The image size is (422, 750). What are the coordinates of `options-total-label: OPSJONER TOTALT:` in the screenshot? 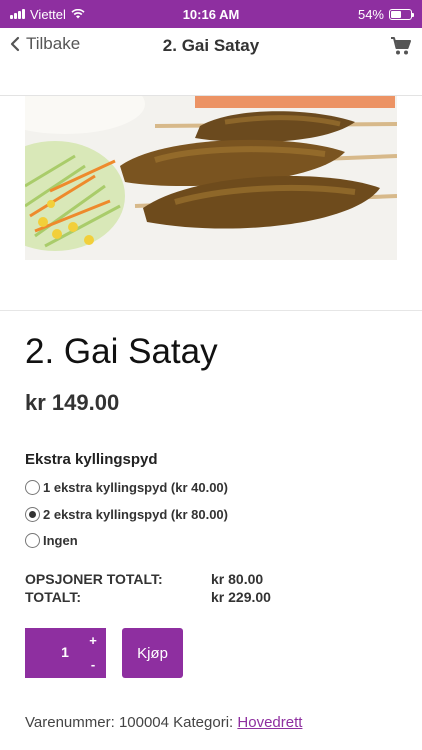 It's located at (94, 579).